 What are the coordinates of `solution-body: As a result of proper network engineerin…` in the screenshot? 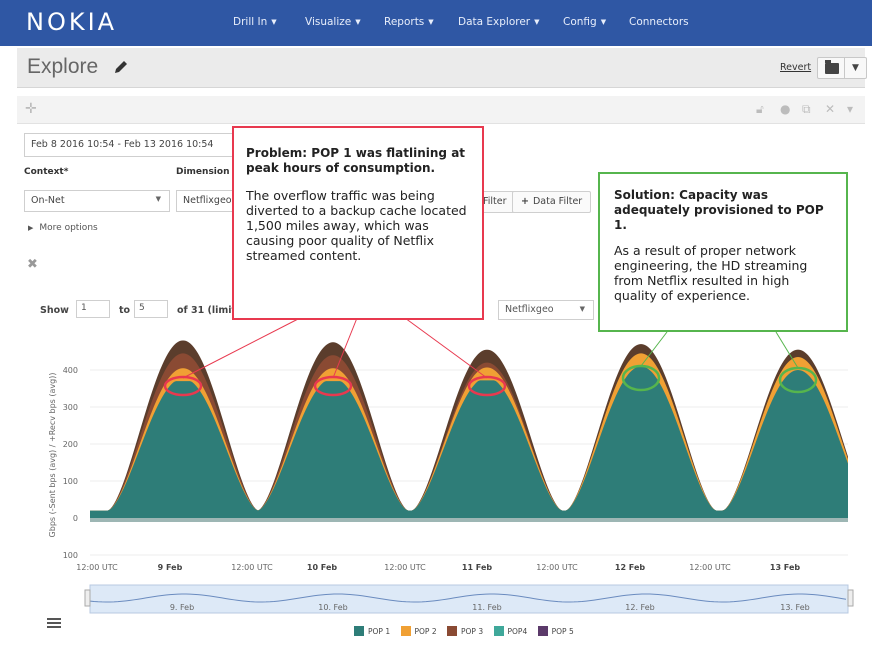 It's located at (711, 273).